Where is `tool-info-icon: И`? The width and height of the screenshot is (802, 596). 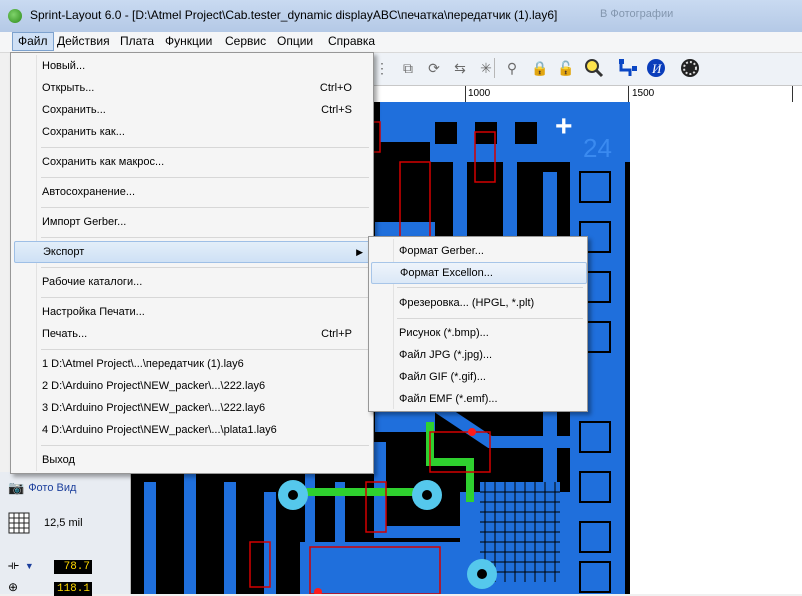 tool-info-icon: И is located at coordinates (656, 68).